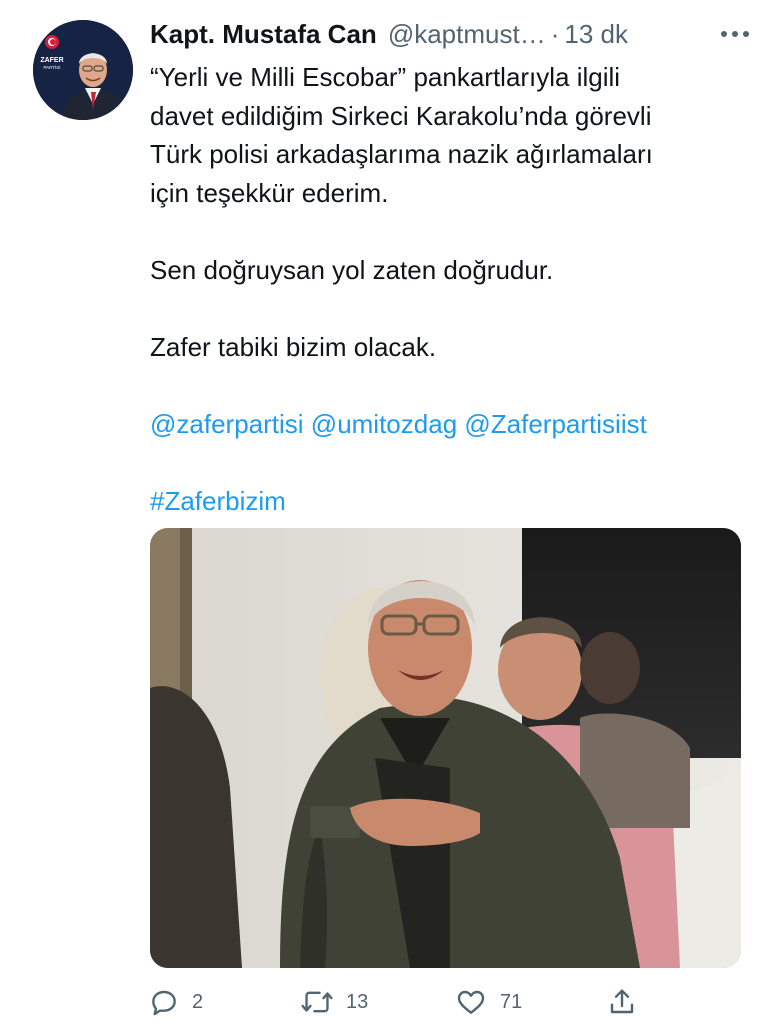  Describe the element at coordinates (334, 1002) in the screenshot. I see `retweet-button: 13` at that location.